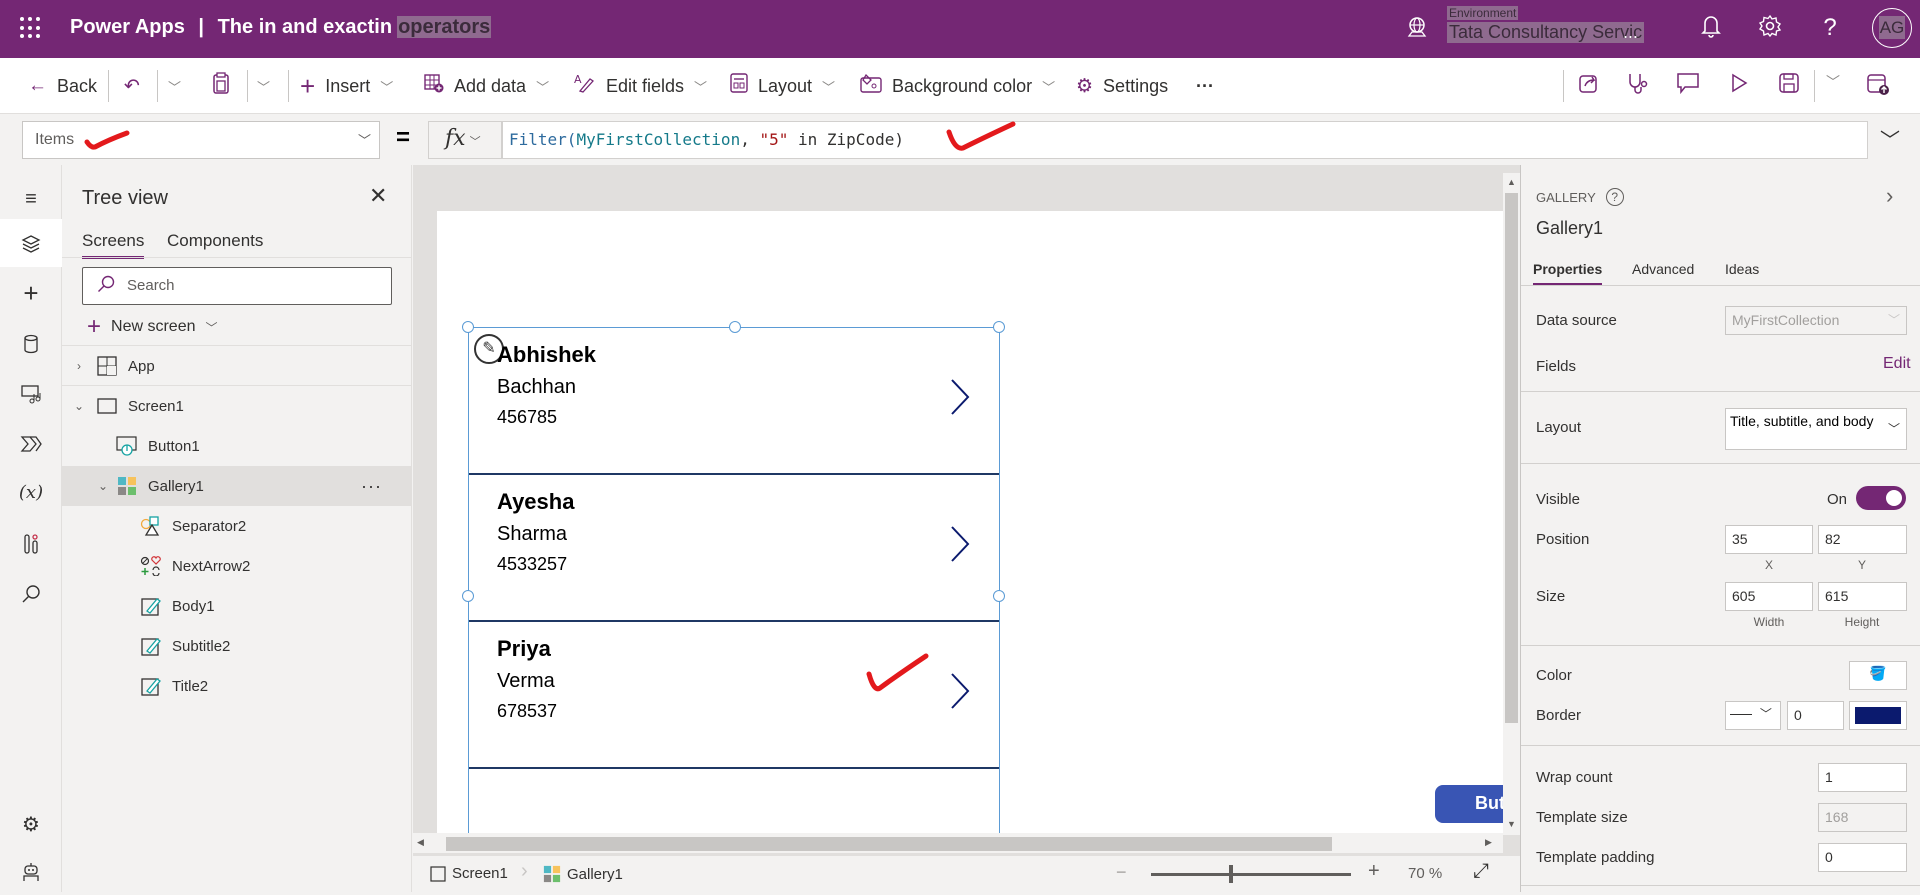 This screenshot has width=1920, height=895. Describe the element at coordinates (31, 343) in the screenshot. I see `data-cylinder-icon` at that location.